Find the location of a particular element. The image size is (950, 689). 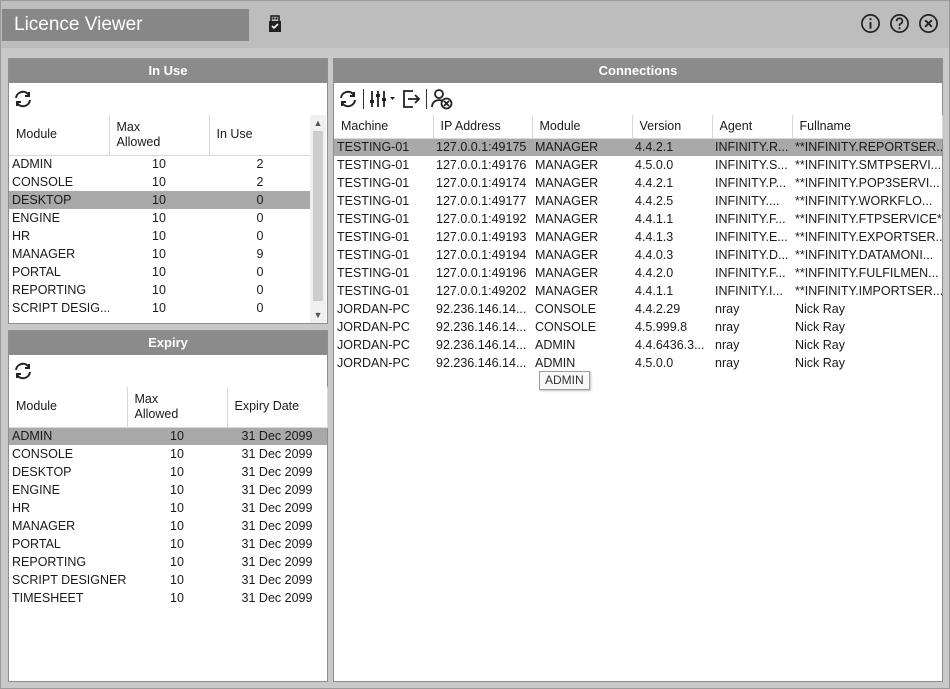

in-use-scrollbar: ▲ ▼ is located at coordinates (318, 219).